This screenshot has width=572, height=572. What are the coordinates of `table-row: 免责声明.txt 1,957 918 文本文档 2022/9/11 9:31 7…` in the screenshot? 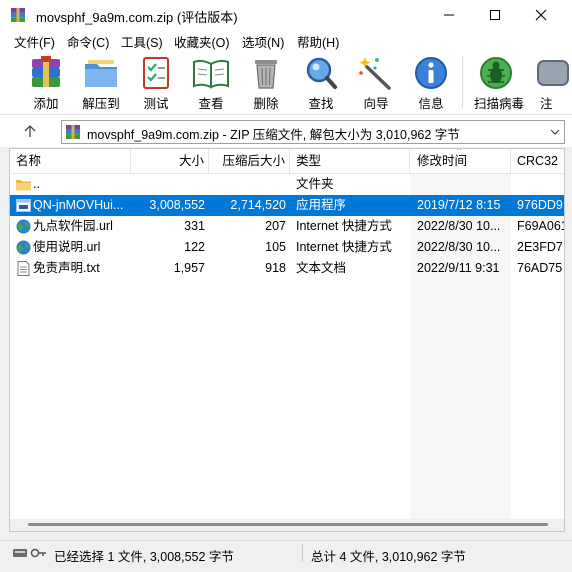 It's located at (287, 268).